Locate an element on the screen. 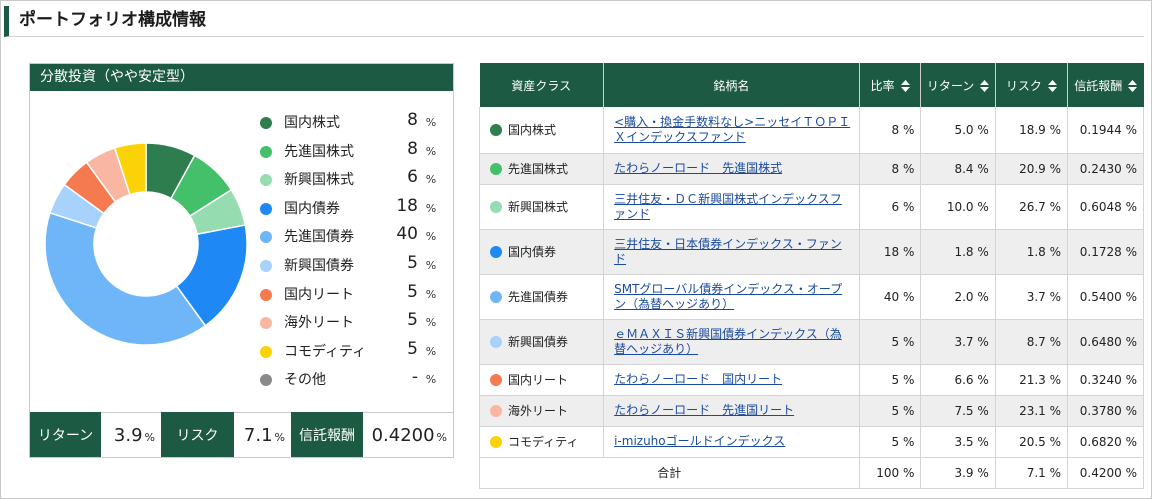 The height and width of the screenshot is (499, 1152). fund-name-cell: ｅＭＡＸＩＳ新興国債券インデックス（為替ヘッジあり） is located at coordinates (731, 342).